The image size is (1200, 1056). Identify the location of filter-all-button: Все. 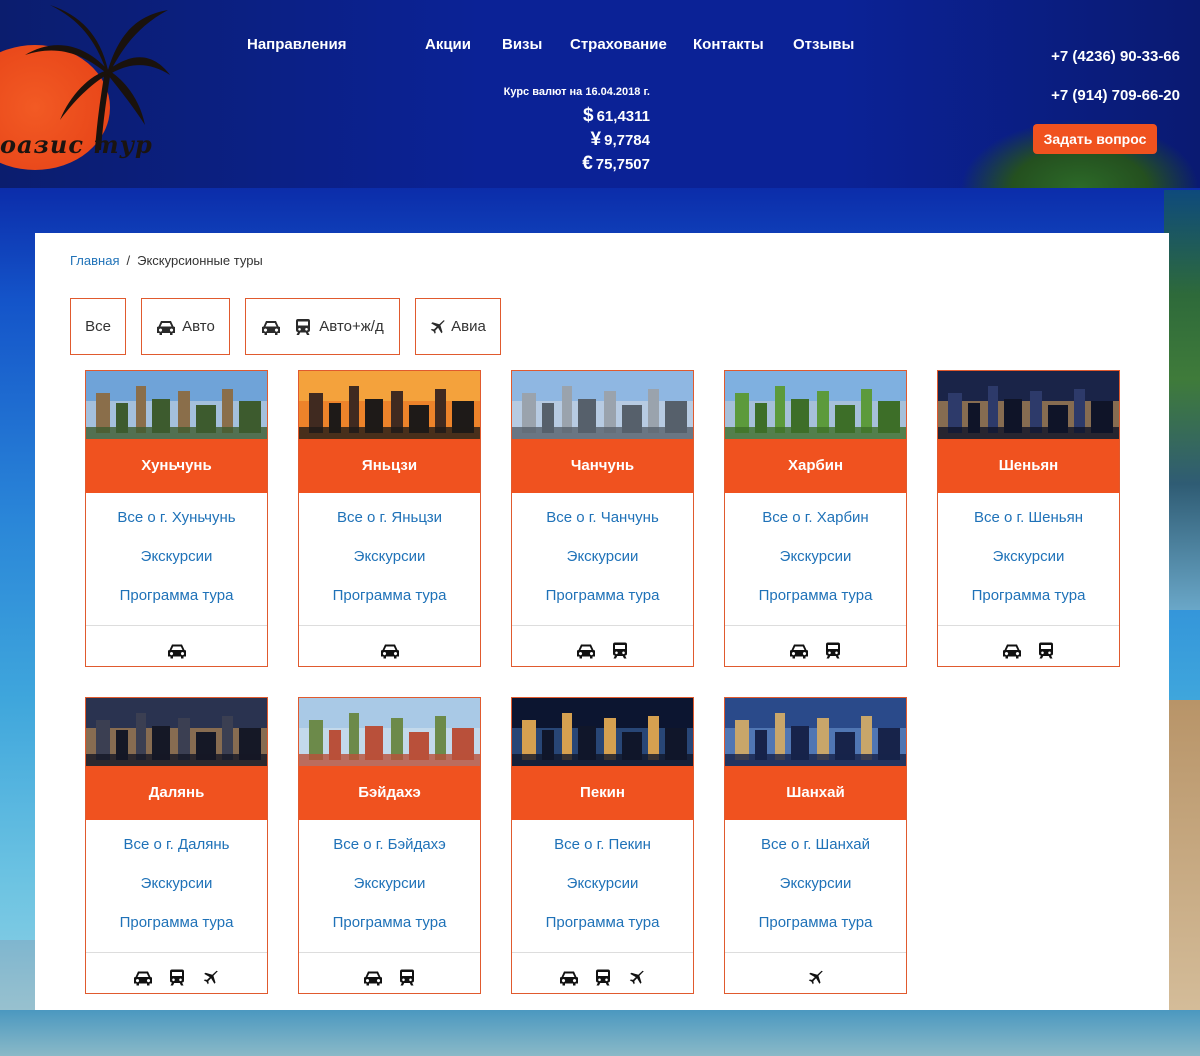
(98, 326).